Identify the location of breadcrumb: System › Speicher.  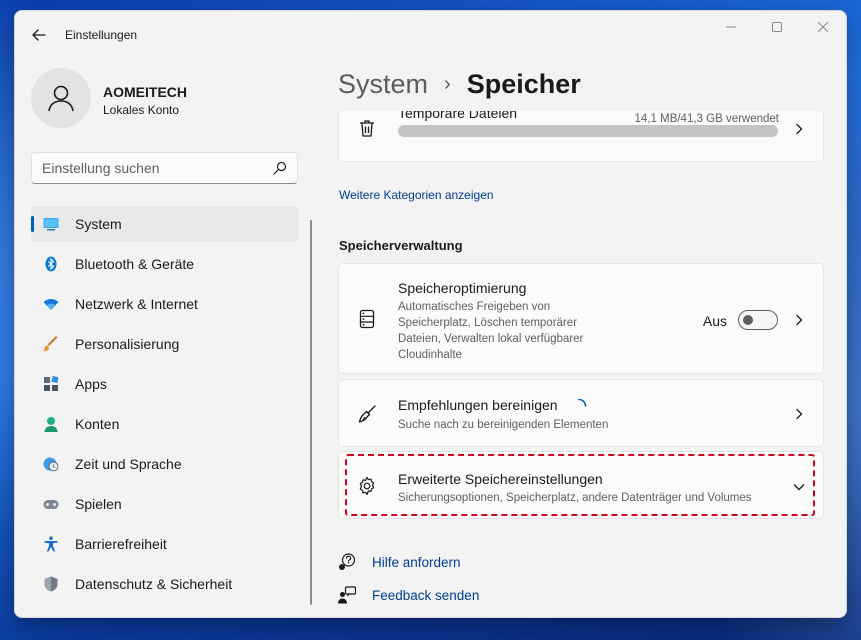
(459, 84).